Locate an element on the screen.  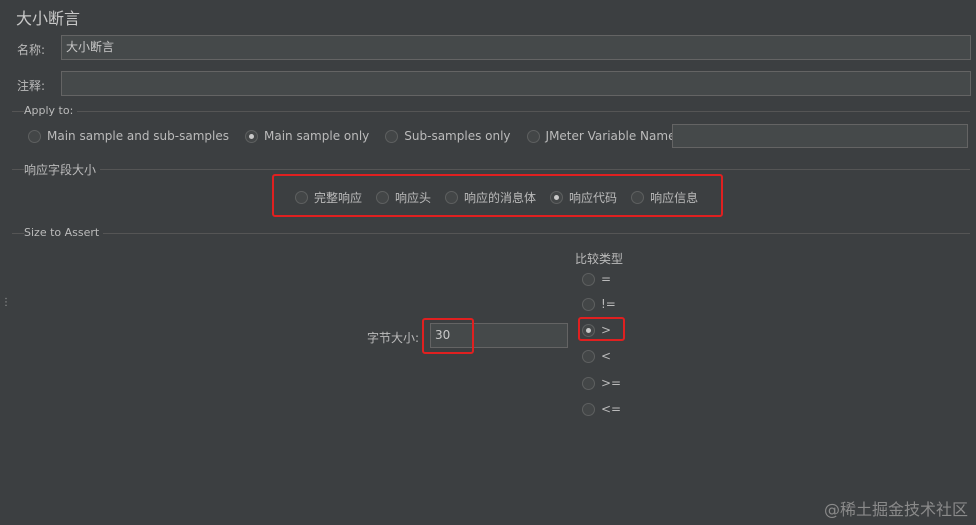
size-assert-divider is located at coordinates (491, 233).